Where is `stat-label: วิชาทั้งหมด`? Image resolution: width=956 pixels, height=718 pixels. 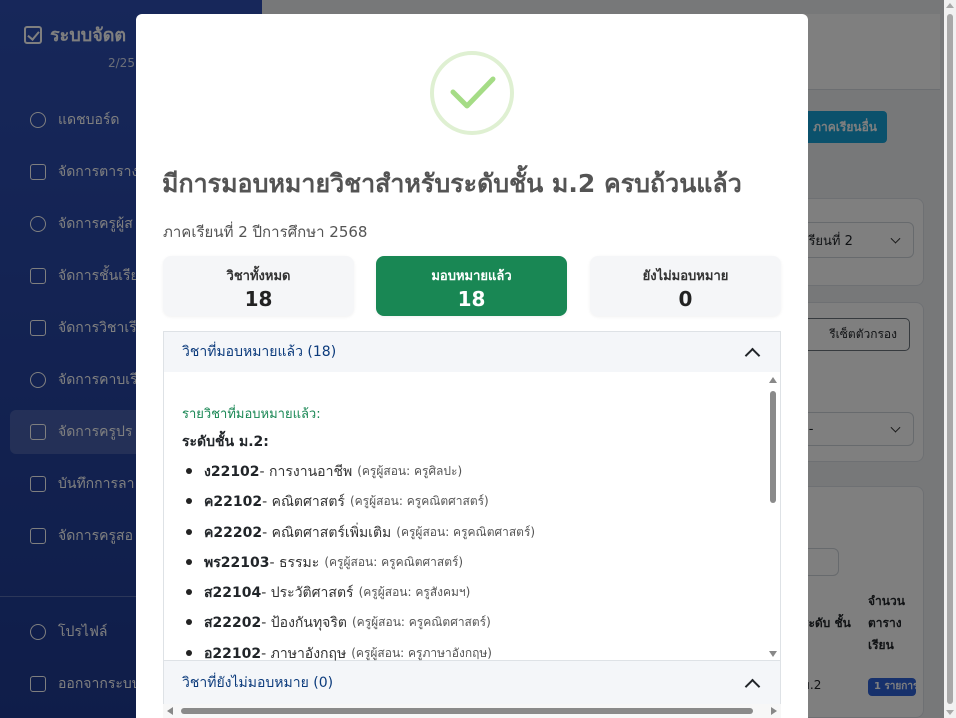 stat-label: วิชาทั้งหมด is located at coordinates (258, 276).